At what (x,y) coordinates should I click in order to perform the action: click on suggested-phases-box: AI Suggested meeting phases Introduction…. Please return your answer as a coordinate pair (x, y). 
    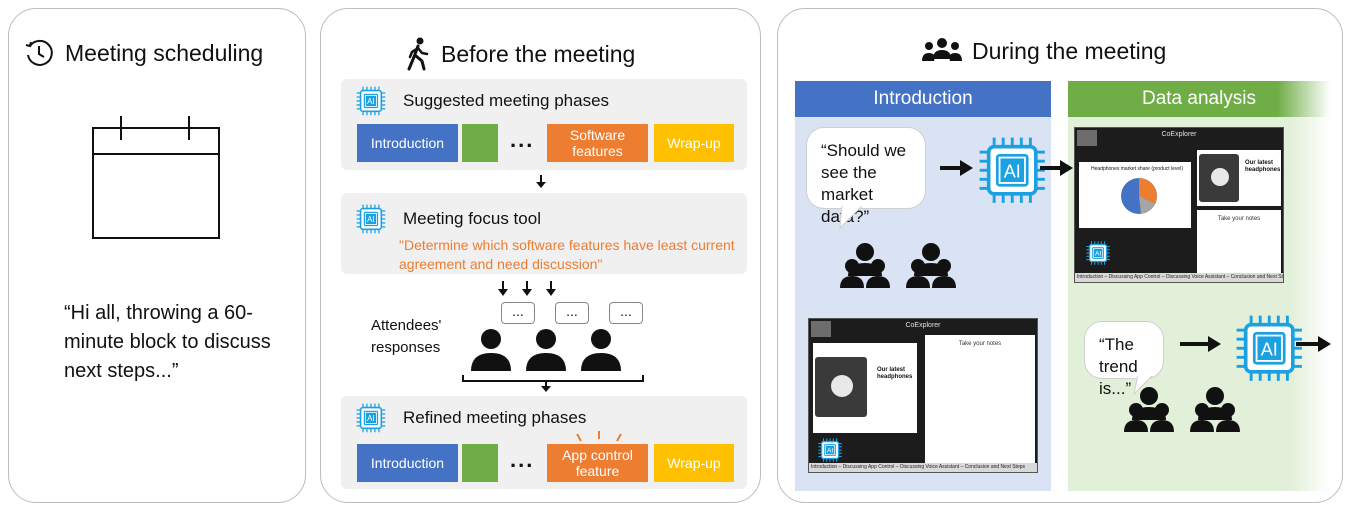
    Looking at the image, I should click on (544, 124).